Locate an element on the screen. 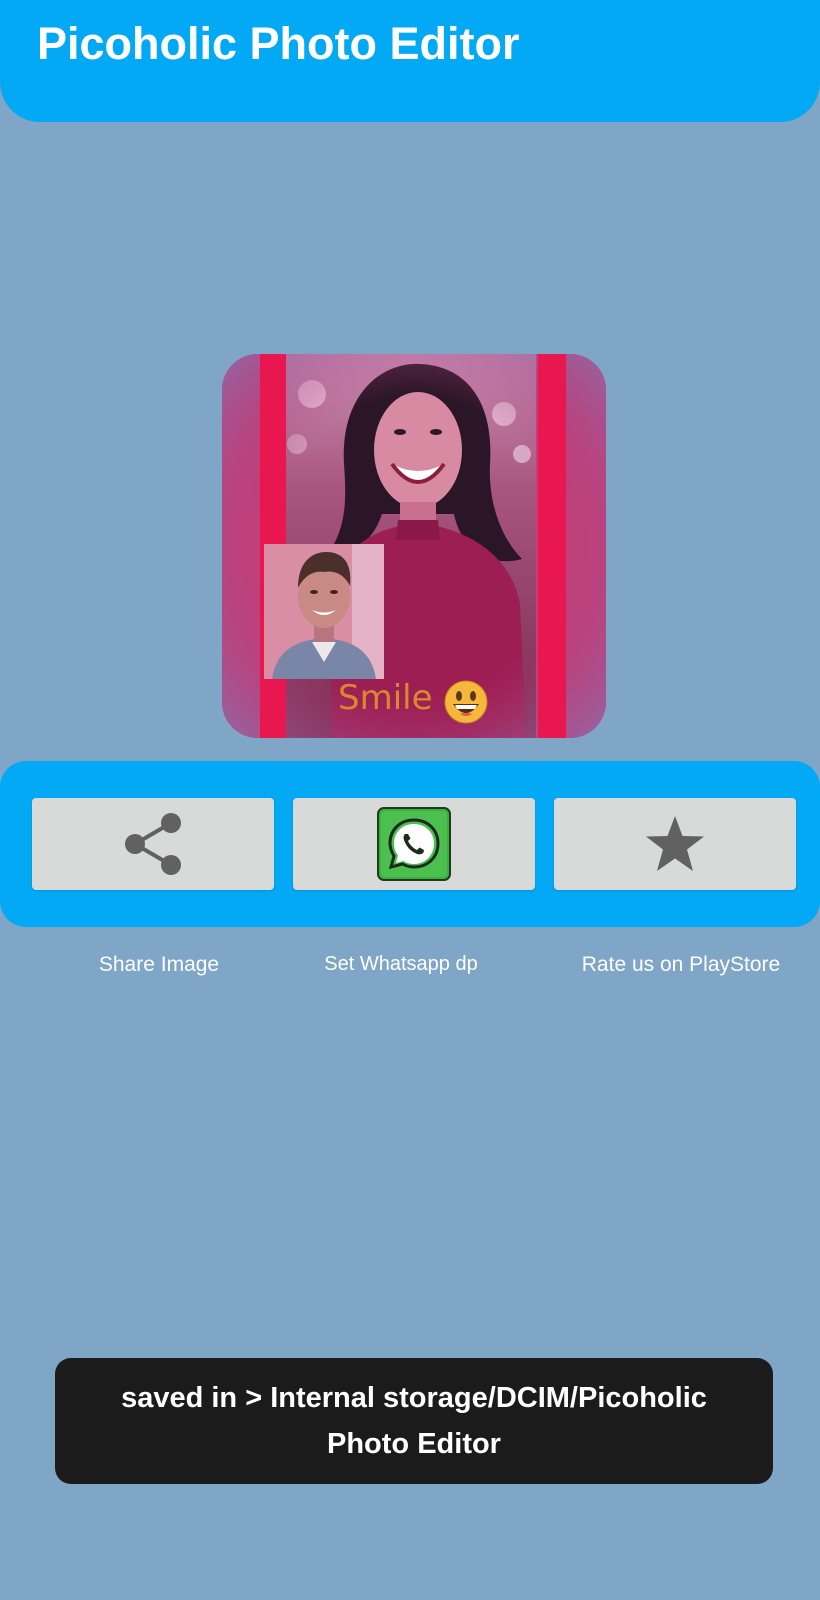 The width and height of the screenshot is (820, 1600). edited-photo-preview: Smile is located at coordinates (414, 546).